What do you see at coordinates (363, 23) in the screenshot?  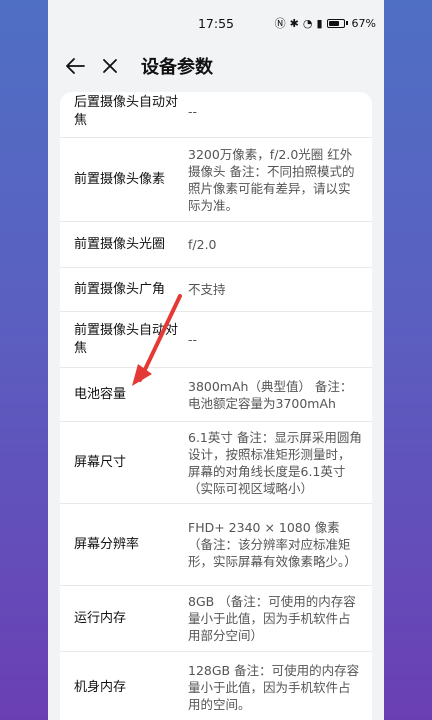 I see `battery-percent: 67%` at bounding box center [363, 23].